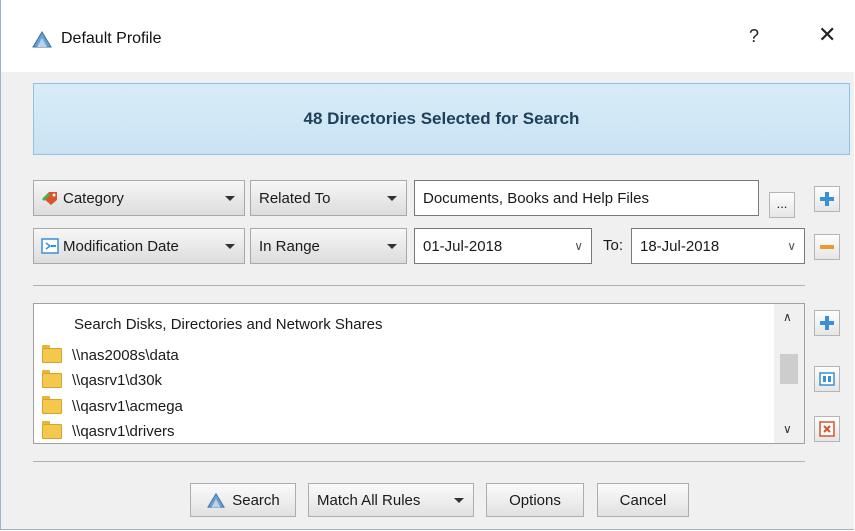  I want to click on rule-2-to-date-picker: 18-Jul-2018 ∨, so click(718, 246).